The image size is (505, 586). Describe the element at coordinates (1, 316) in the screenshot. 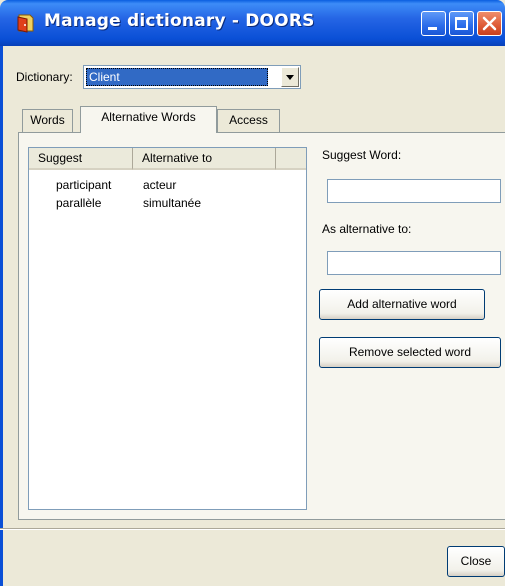

I see `window-frame-left` at that location.